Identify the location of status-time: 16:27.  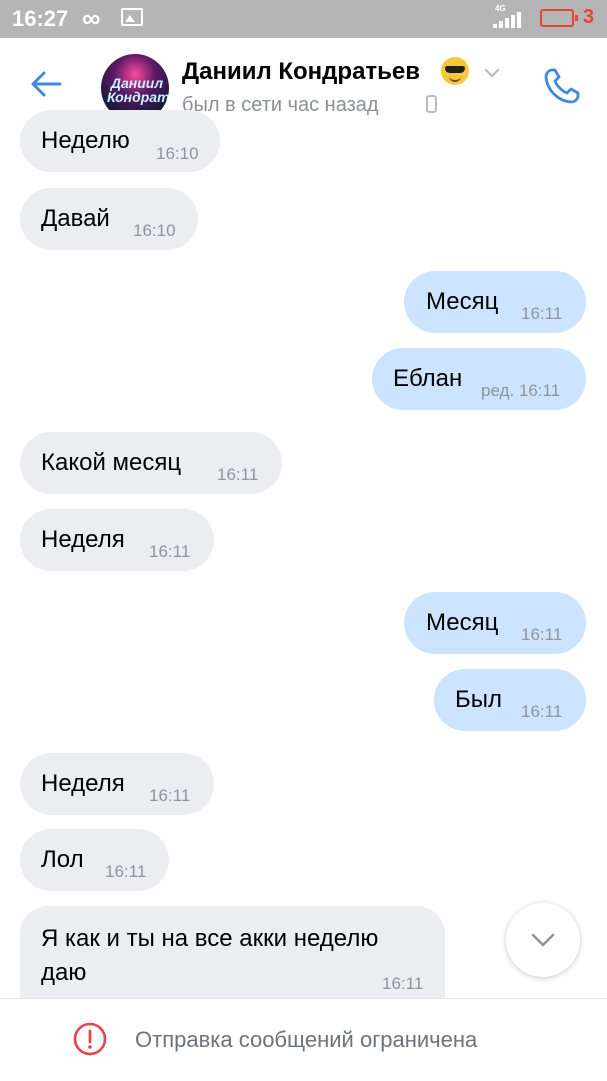
(40, 18).